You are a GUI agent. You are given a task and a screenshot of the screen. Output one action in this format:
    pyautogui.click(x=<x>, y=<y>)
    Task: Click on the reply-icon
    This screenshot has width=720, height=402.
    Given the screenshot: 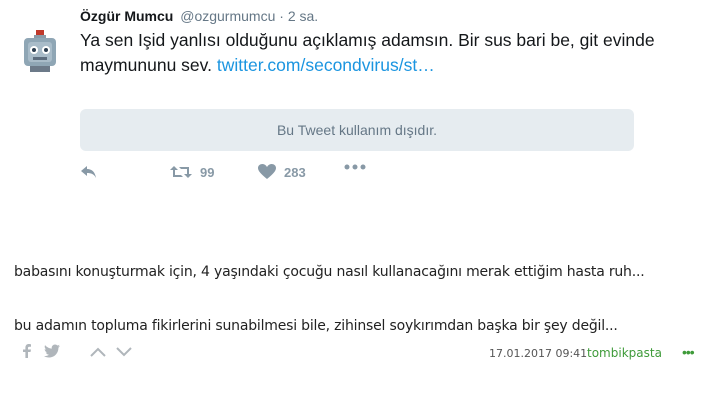 What is the action you would take?
    pyautogui.click(x=89, y=172)
    